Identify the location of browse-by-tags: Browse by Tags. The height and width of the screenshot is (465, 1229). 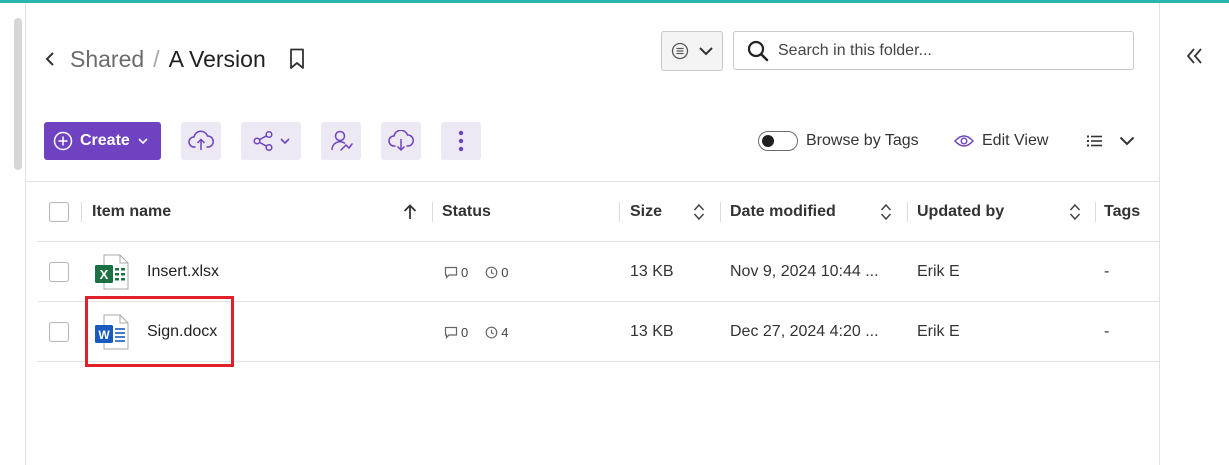
(838, 141).